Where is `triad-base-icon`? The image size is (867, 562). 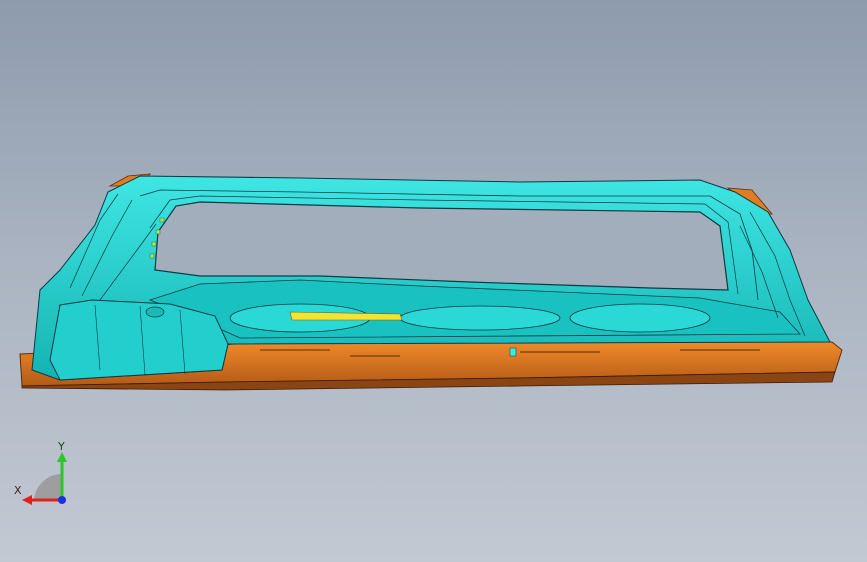 triad-base-icon is located at coordinates (48, 486).